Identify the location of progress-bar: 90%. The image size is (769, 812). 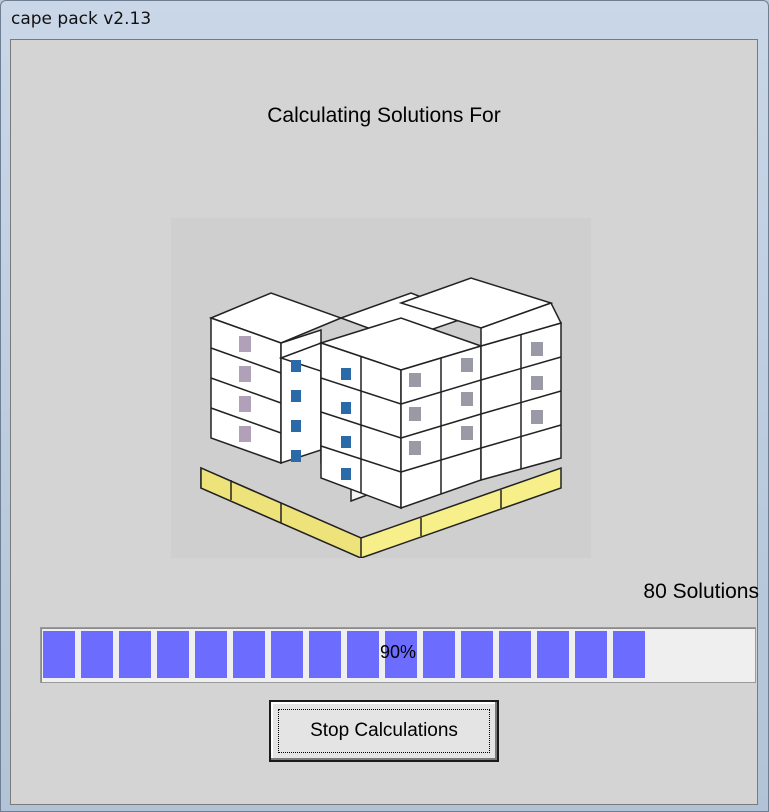
(398, 655).